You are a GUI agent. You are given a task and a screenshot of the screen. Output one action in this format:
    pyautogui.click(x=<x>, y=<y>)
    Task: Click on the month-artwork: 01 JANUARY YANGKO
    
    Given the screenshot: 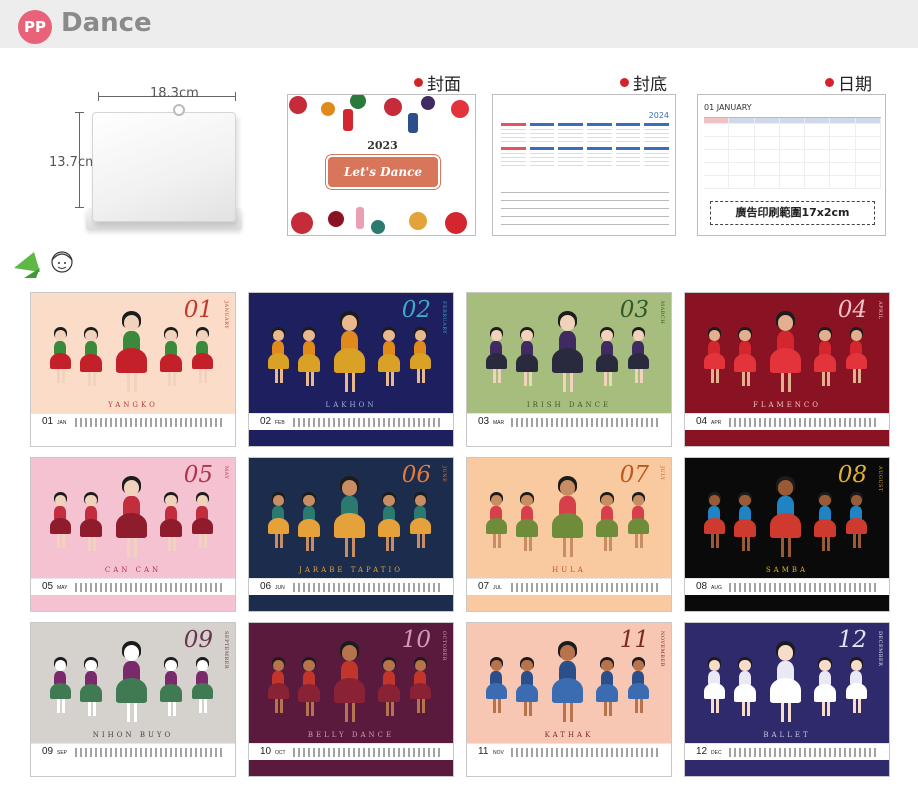 What is the action you would take?
    pyautogui.click(x=133, y=353)
    